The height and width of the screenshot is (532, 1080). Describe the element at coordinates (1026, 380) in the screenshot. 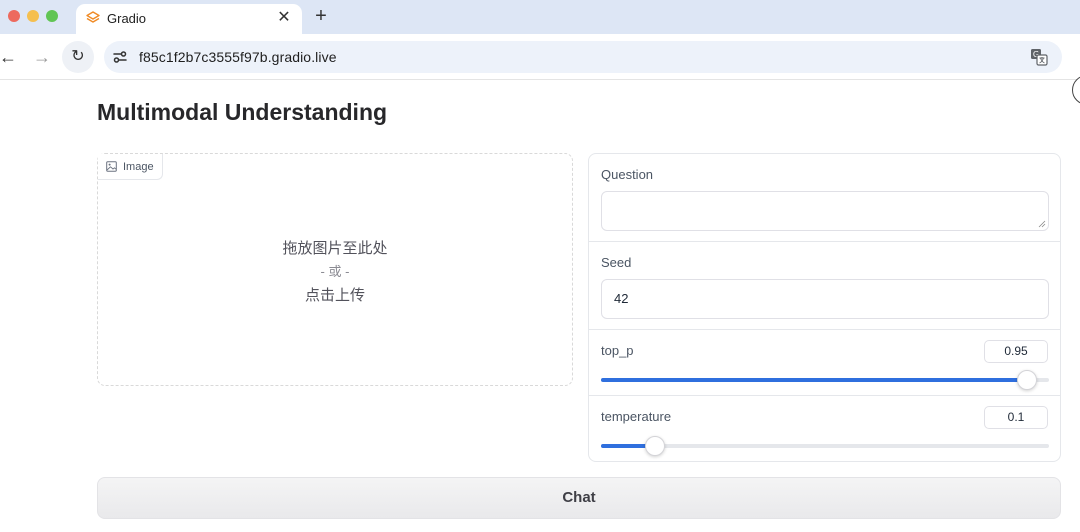

I see `top-p-slider-thumb` at that location.